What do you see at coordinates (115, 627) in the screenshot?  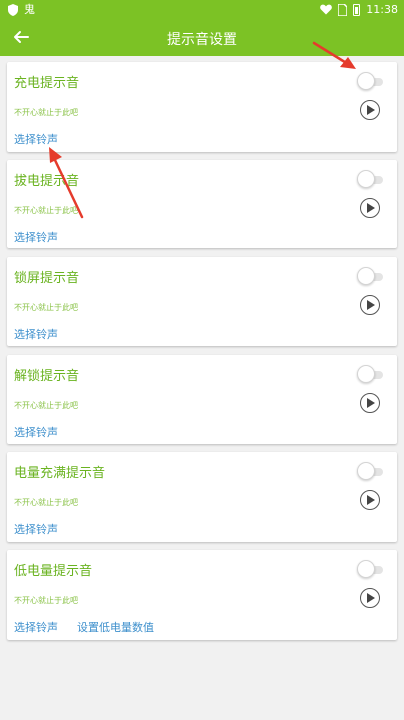 I see `set-low-battery-value-link: 设置低电量数值` at bounding box center [115, 627].